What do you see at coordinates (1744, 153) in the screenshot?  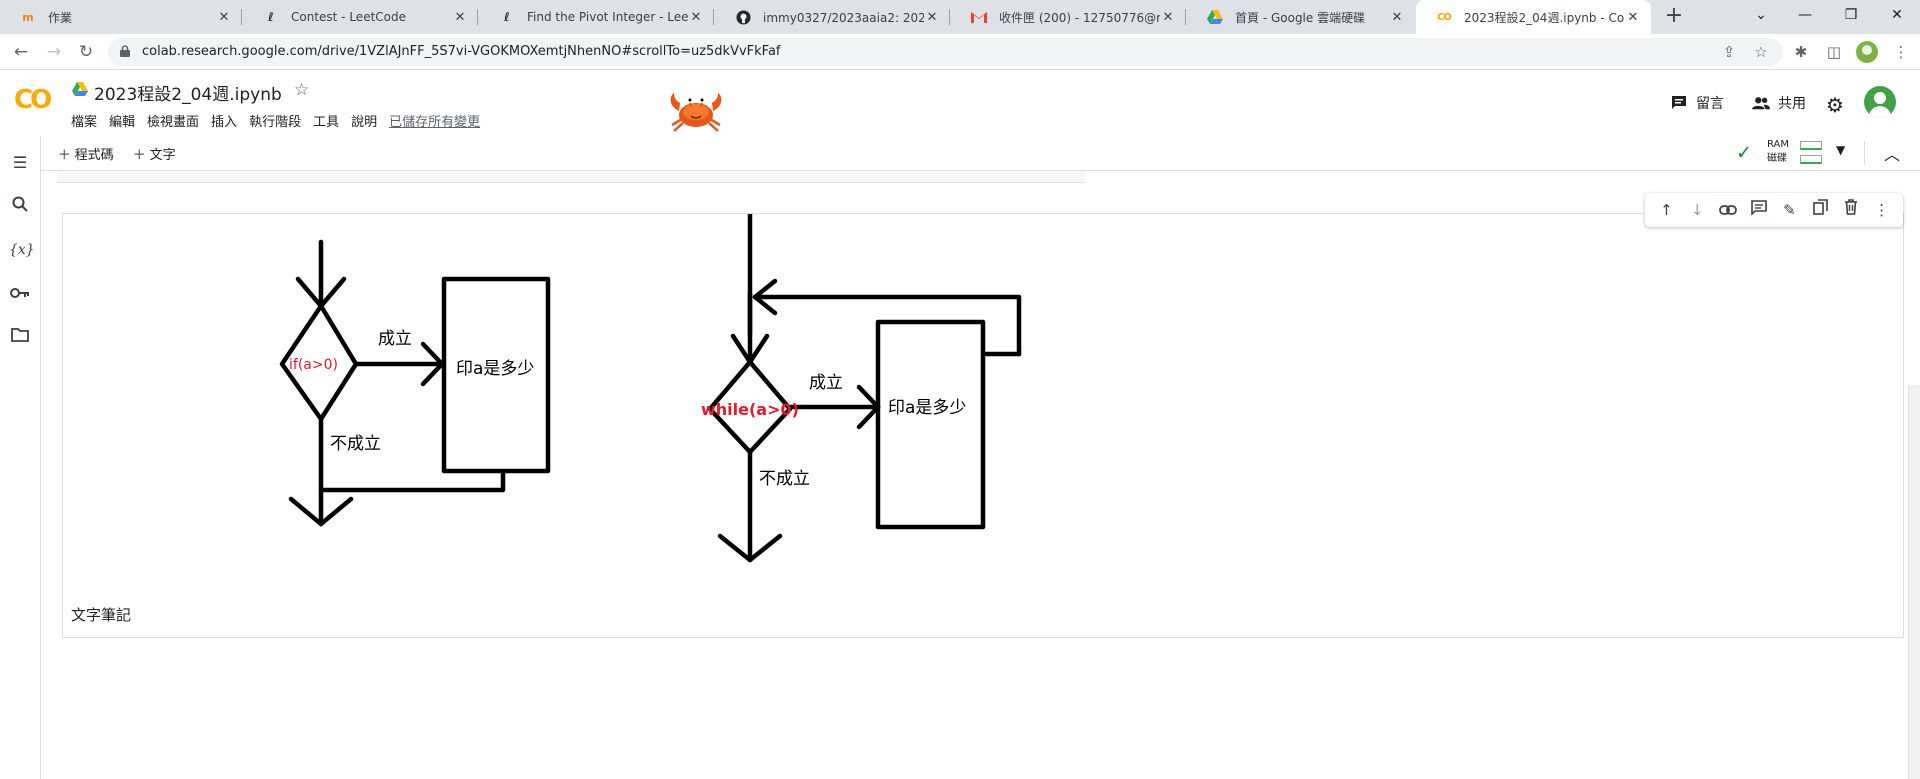 I see `connected-check-icon: ✓` at bounding box center [1744, 153].